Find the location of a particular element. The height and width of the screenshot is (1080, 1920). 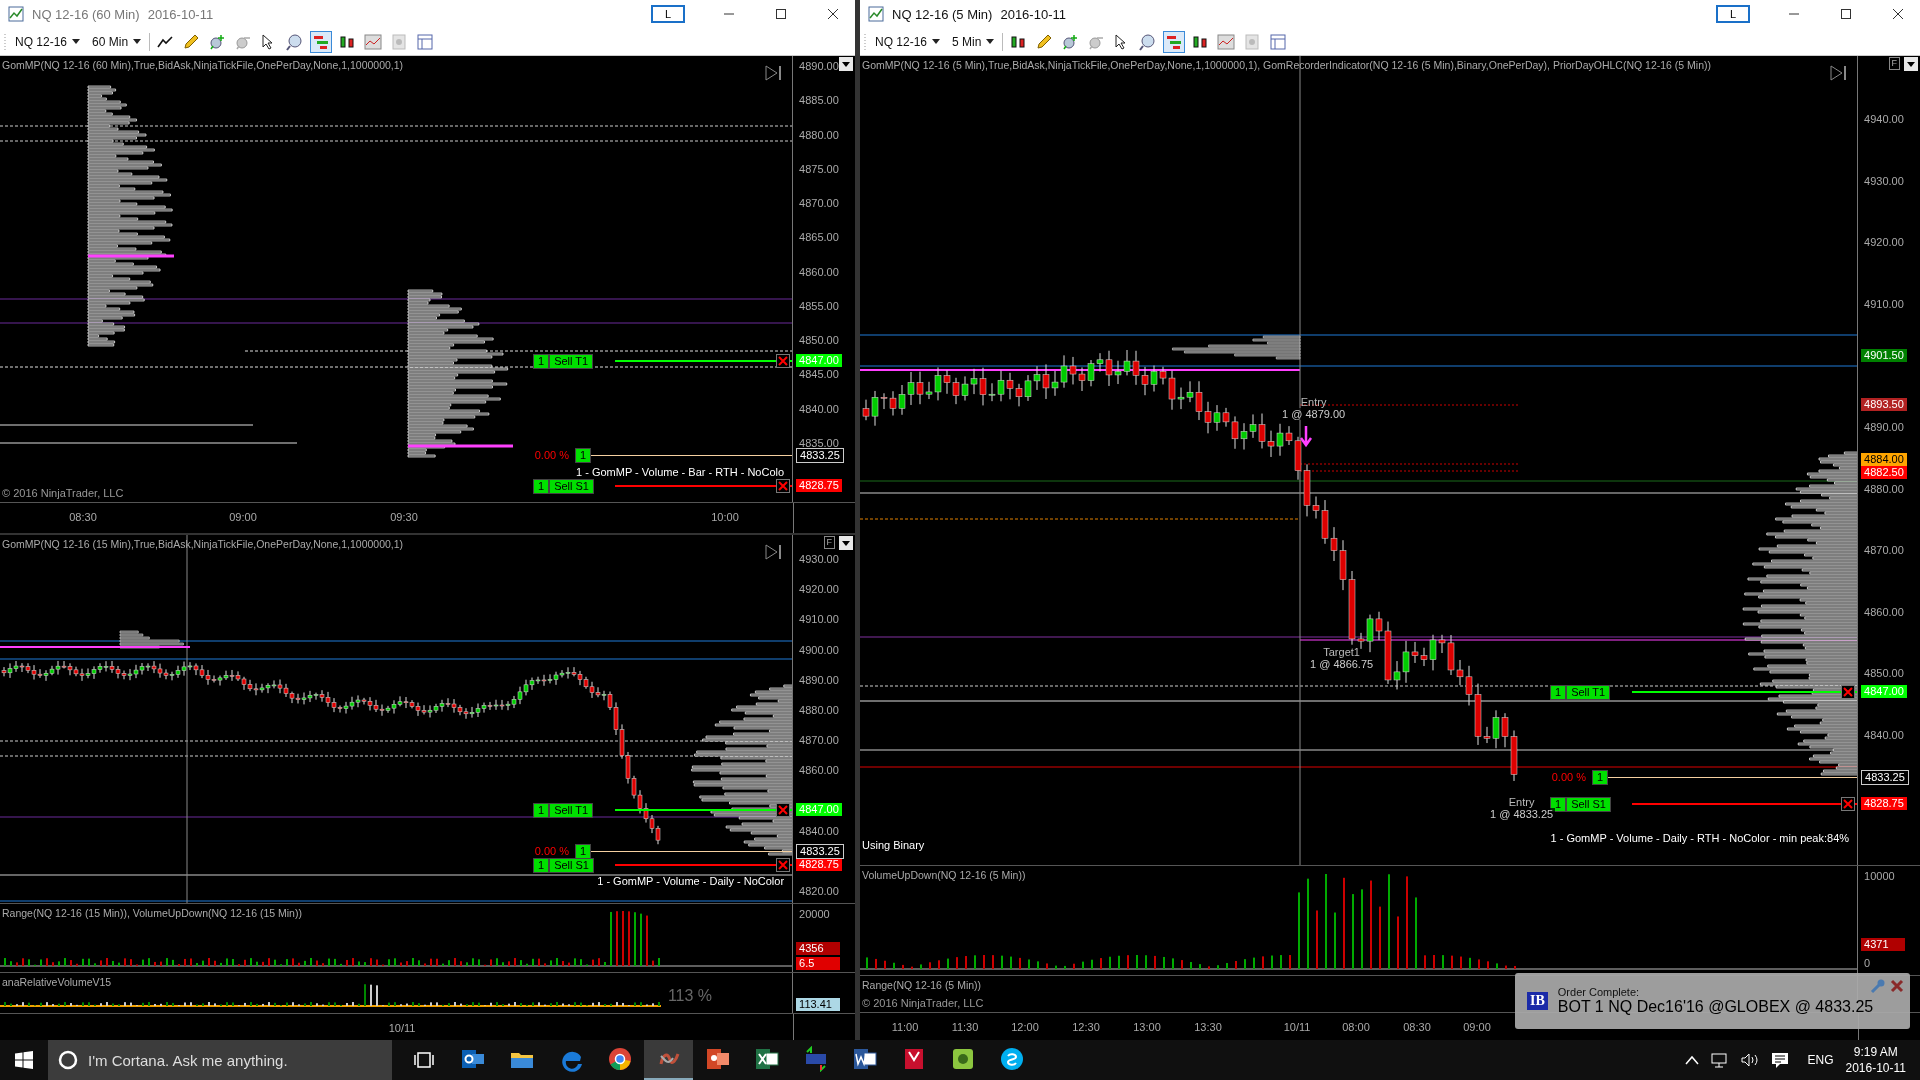

price-axis-label: 4940.00 is located at coordinates (1884, 119).